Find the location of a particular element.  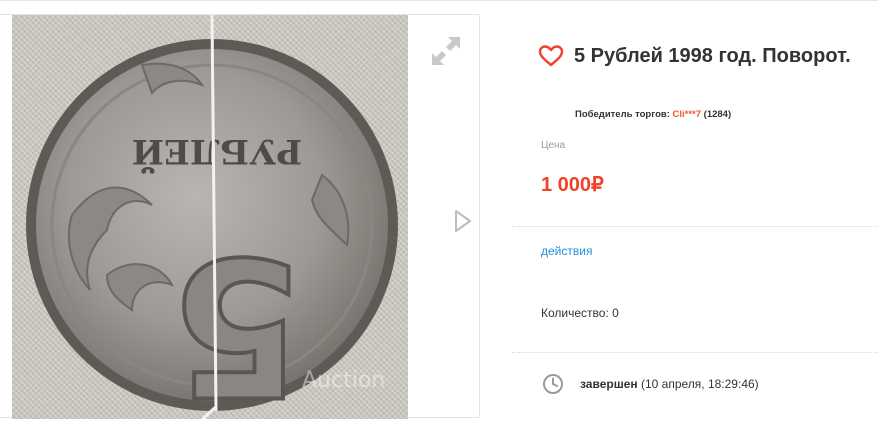

actions-link: действия is located at coordinates (566, 251).